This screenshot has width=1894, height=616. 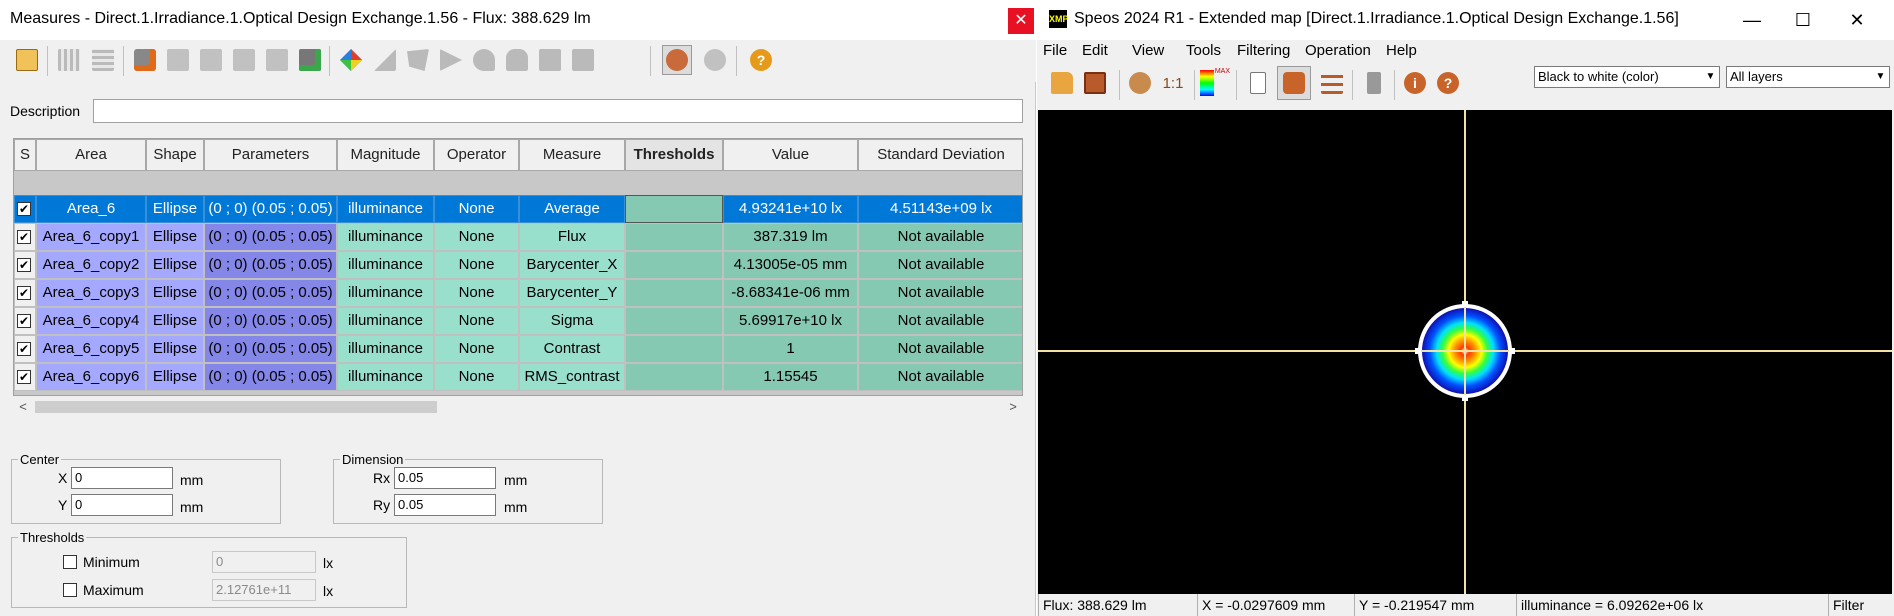 I want to click on layers-select: All layers ▼, so click(x=1808, y=77).